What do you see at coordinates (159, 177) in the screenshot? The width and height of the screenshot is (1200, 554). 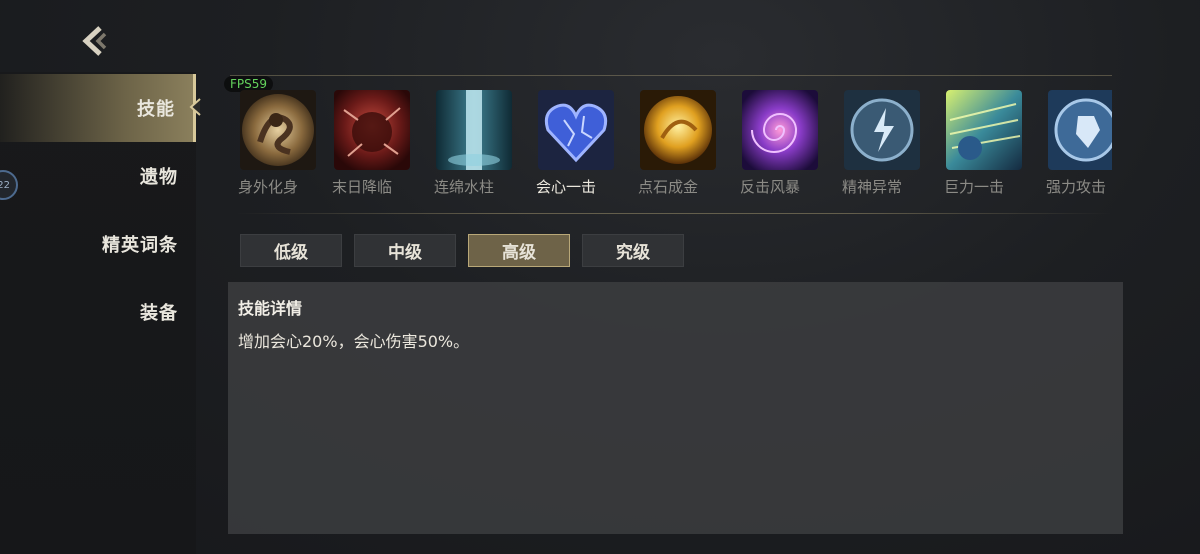 I see `sidebar-item-label: 遗物` at bounding box center [159, 177].